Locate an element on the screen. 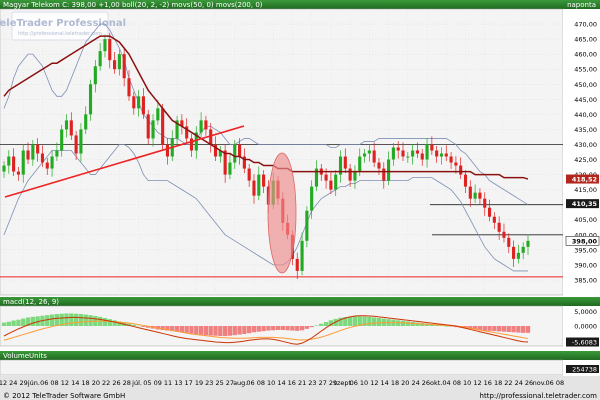  volume-title: VolumeUnits is located at coordinates (25, 356).